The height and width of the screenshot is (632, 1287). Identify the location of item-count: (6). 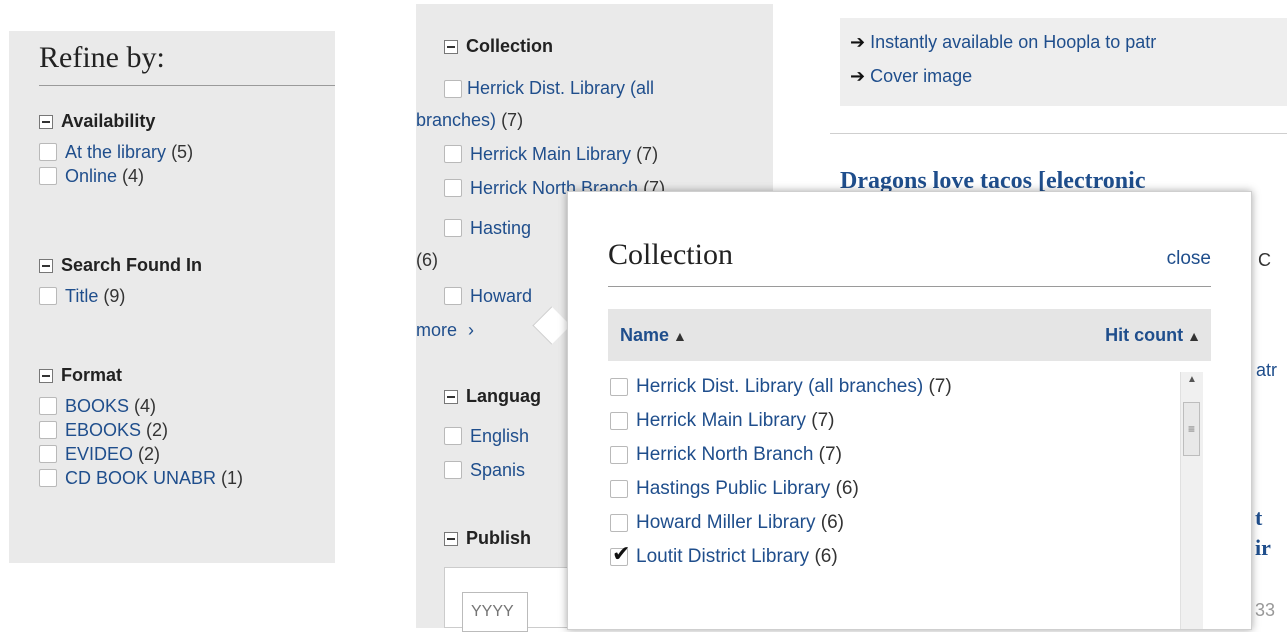
(847, 488).